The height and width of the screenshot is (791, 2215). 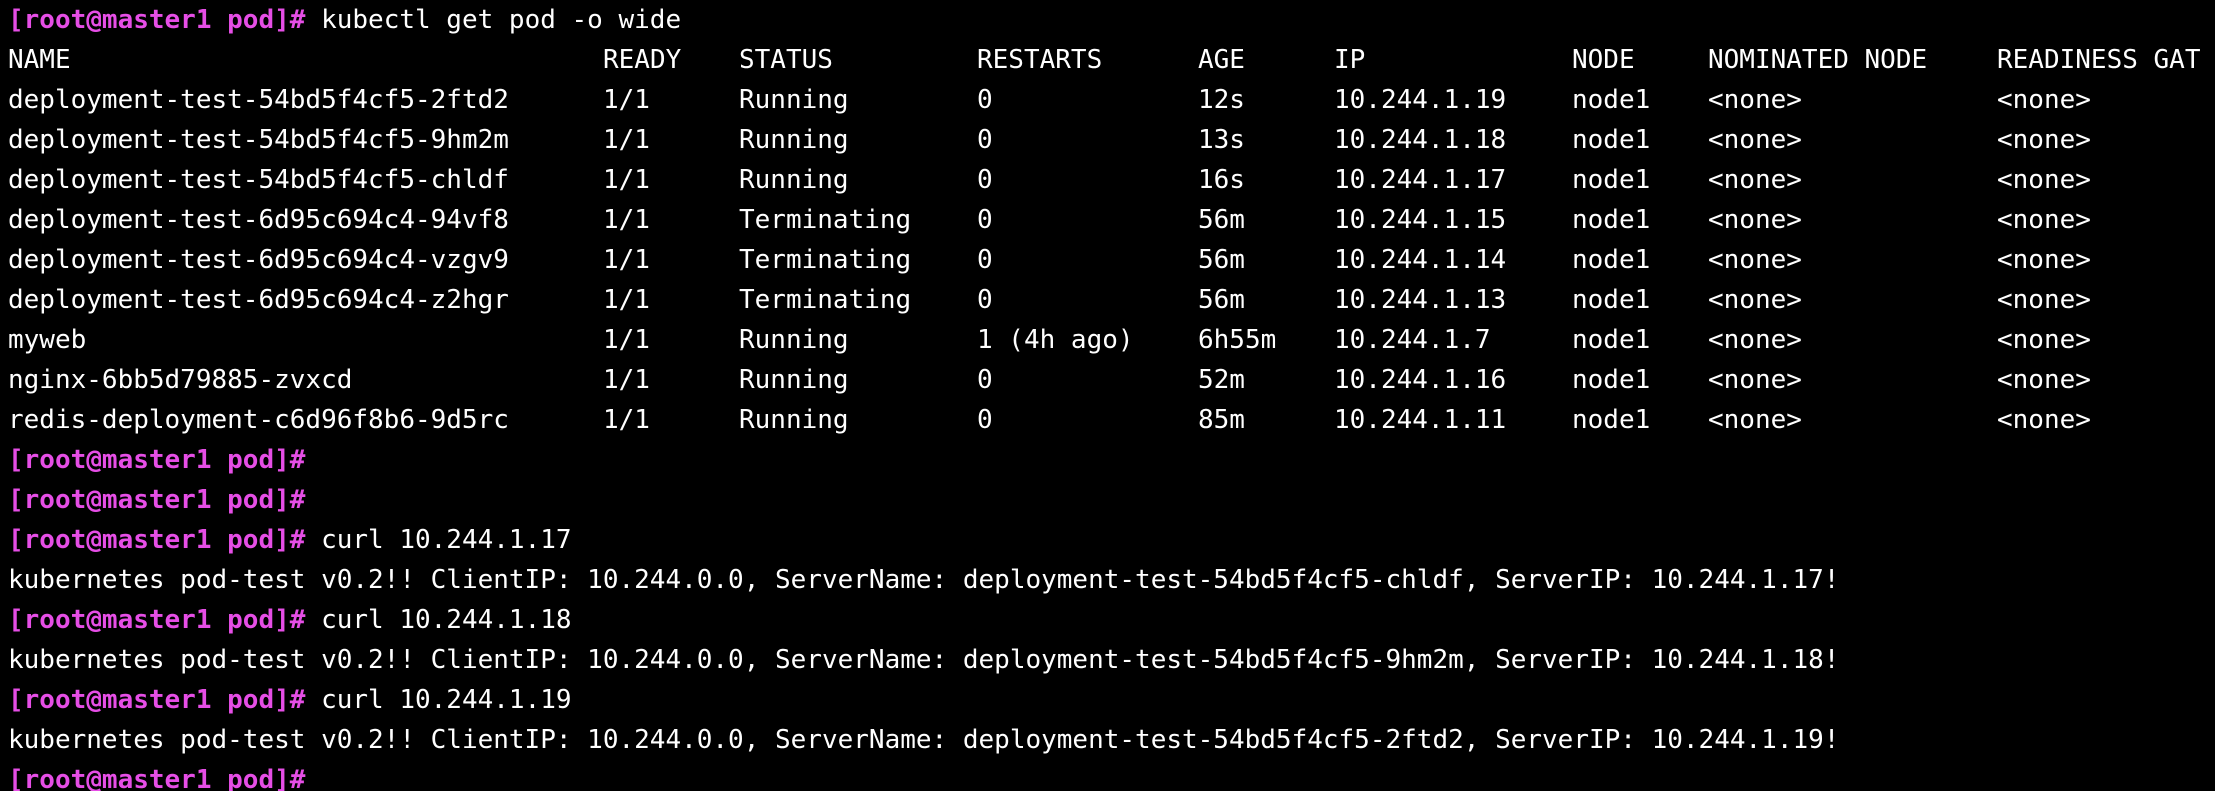 What do you see at coordinates (1221, 380) in the screenshot?
I see `pod-age: 52m` at bounding box center [1221, 380].